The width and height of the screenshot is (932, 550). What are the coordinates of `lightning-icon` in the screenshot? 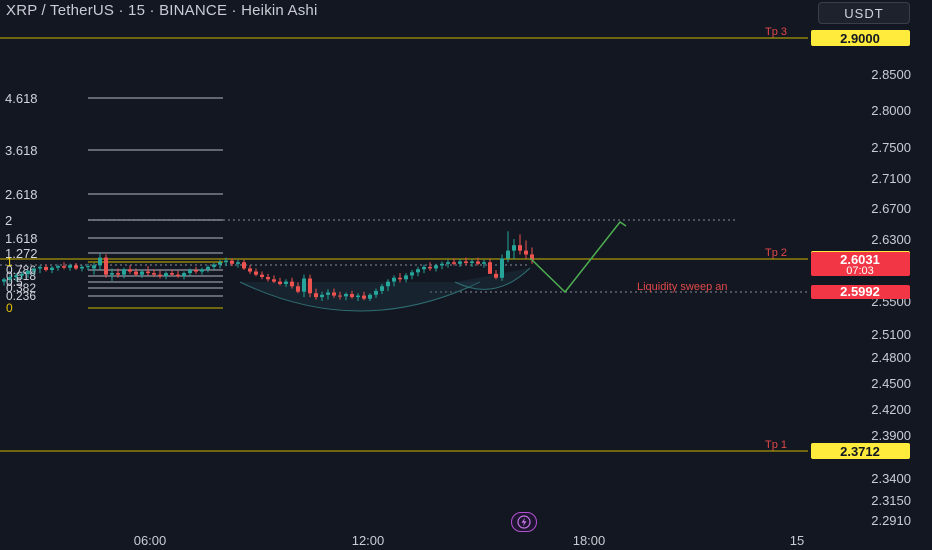 It's located at (524, 522).